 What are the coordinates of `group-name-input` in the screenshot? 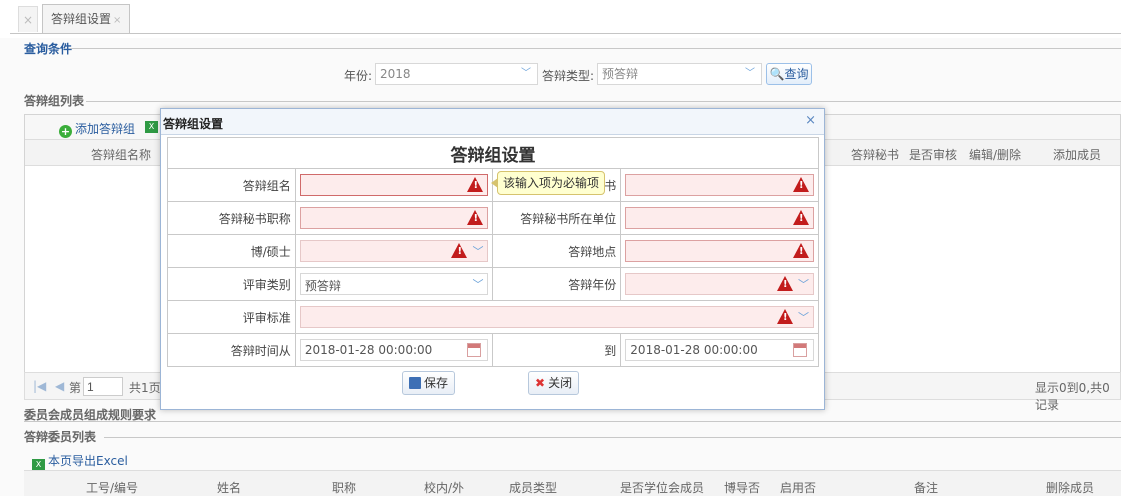 It's located at (394, 185).